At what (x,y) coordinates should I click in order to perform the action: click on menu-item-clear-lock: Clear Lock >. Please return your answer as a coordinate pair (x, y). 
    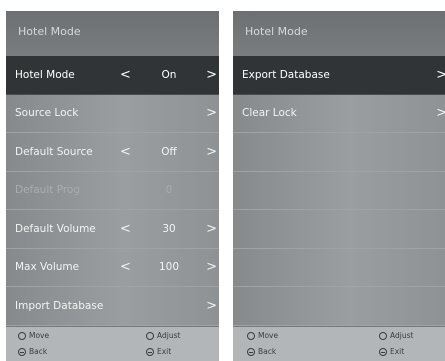
    Looking at the image, I should click on (339, 113).